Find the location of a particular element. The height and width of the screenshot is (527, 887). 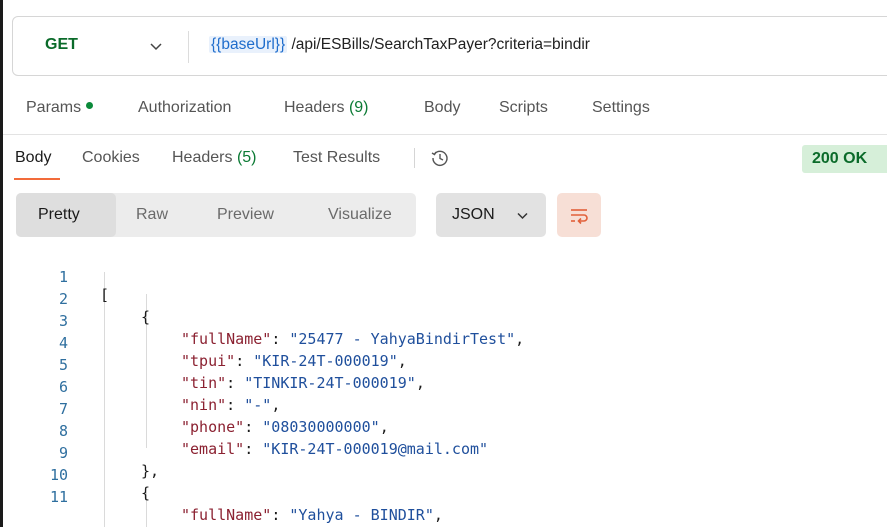

view-preview-button: Preview is located at coordinates (245, 215).